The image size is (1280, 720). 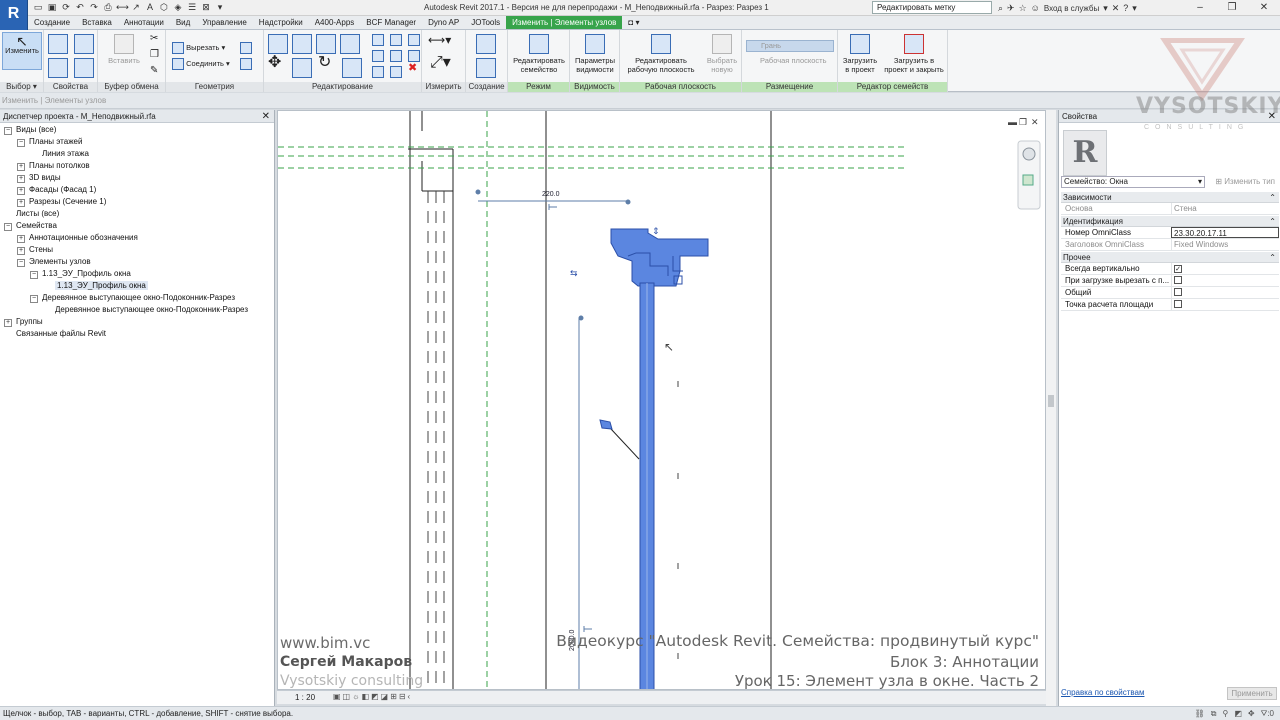 What do you see at coordinates (1011, 8) in the screenshot?
I see `subscription-icon: ✈` at bounding box center [1011, 8].